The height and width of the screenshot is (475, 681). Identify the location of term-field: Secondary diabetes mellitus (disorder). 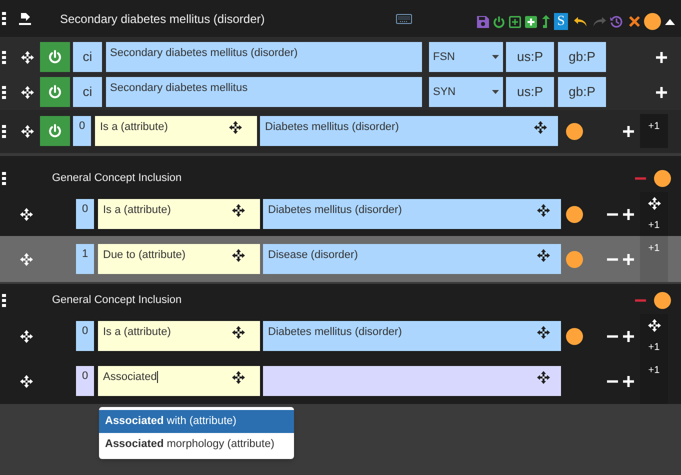
(264, 57).